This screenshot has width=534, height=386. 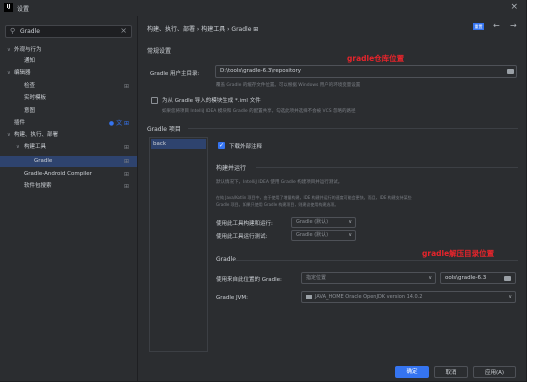 What do you see at coordinates (36, 135) in the screenshot?
I see `tree-item-label: 构建、执行、部署` at bounding box center [36, 135].